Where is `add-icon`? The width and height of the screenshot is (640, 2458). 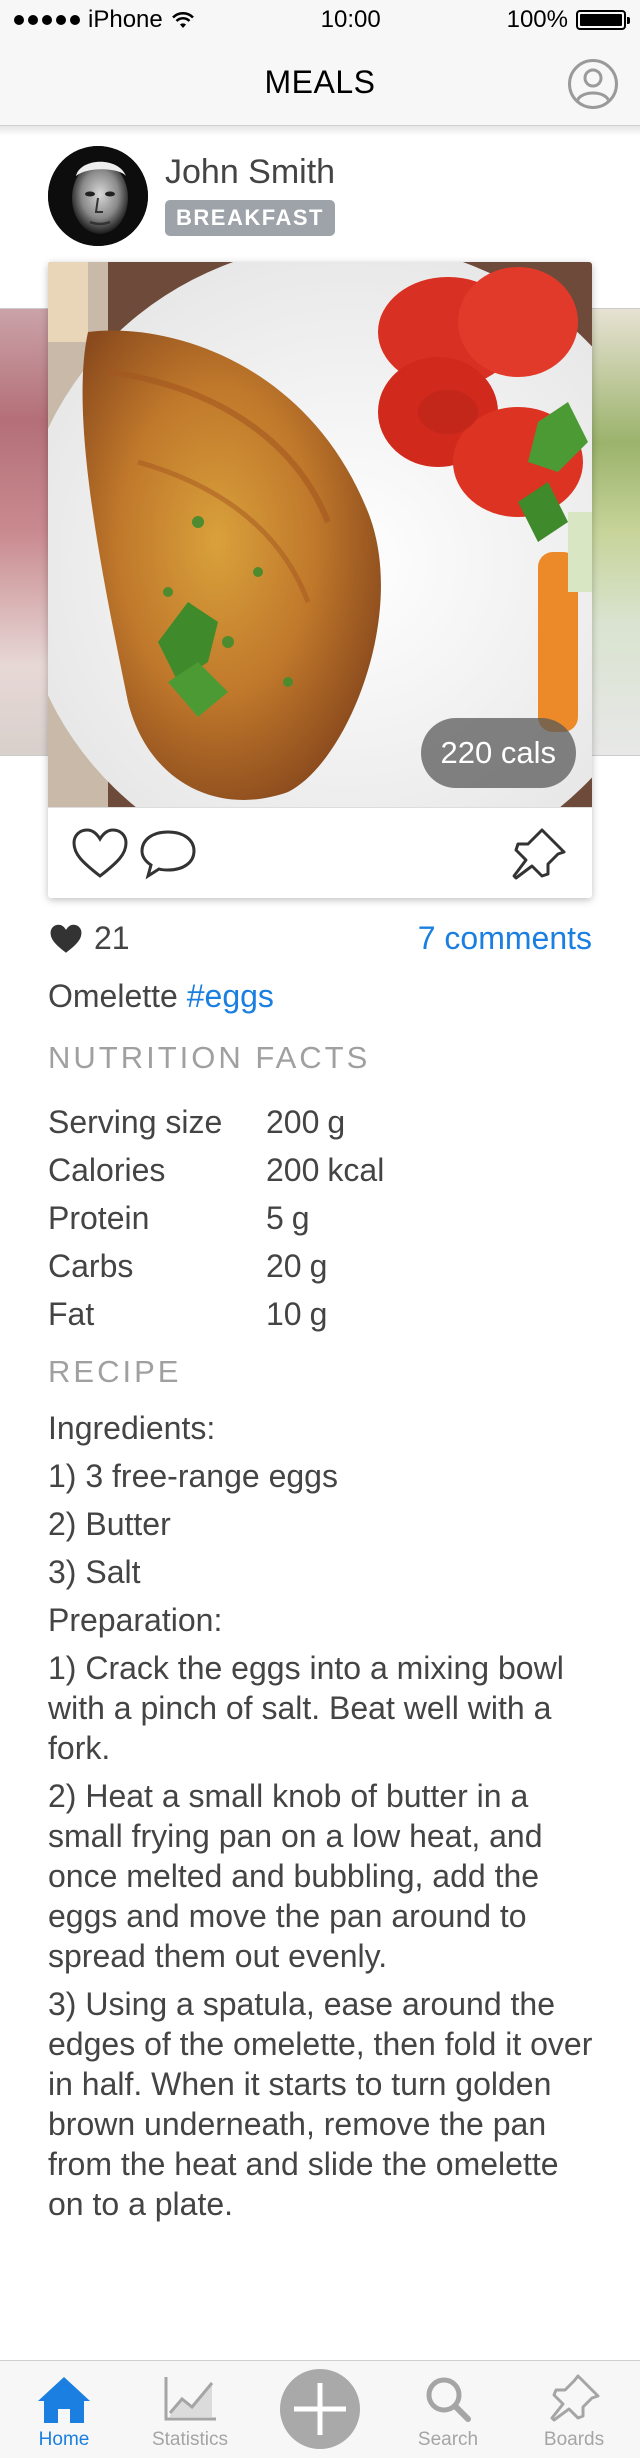 add-icon is located at coordinates (320, 2409).